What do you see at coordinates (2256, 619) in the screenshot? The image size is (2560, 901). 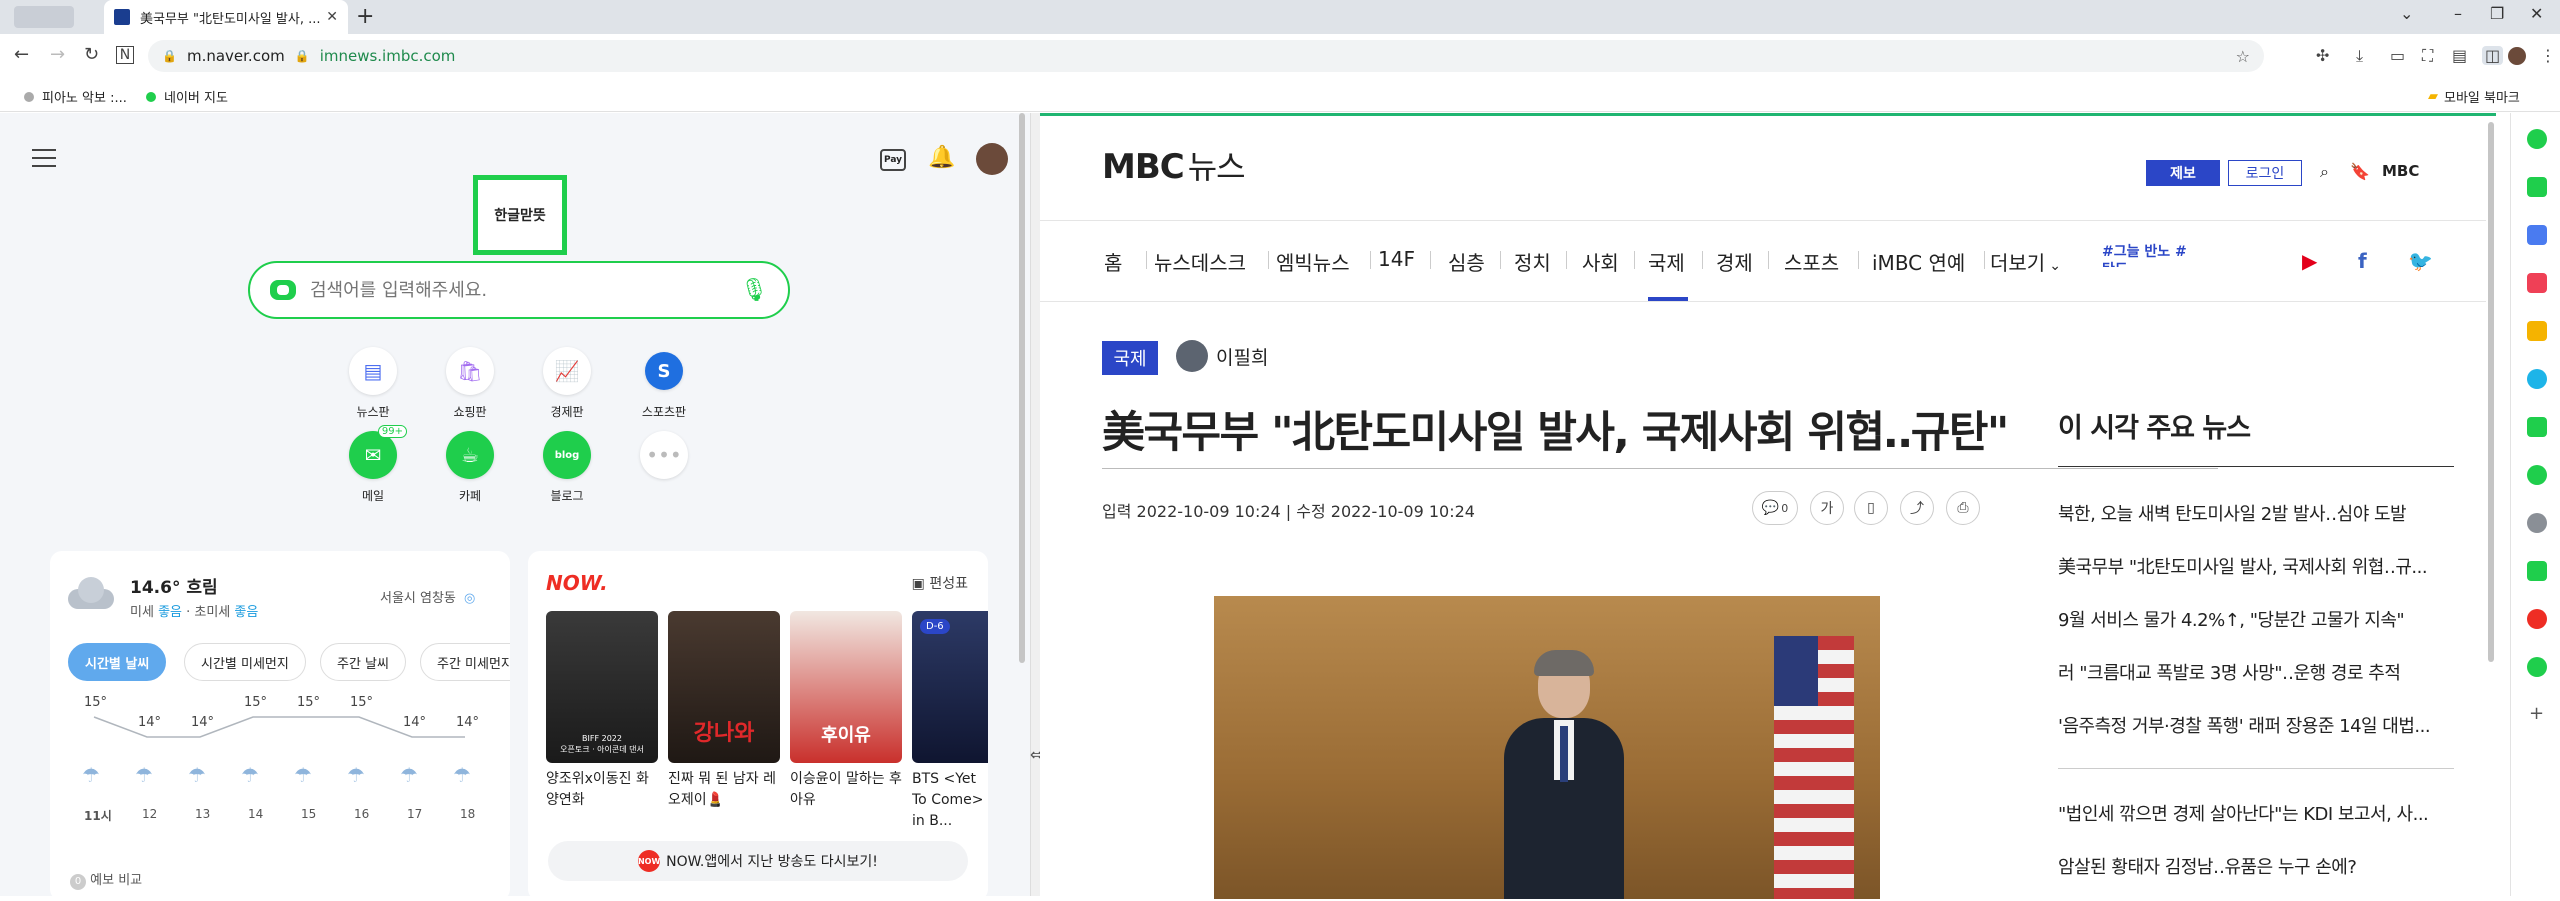 I see `top-news-item: 9월 서비스 물가 4.2%↑, "당분간 고물가 지속"` at bounding box center [2256, 619].